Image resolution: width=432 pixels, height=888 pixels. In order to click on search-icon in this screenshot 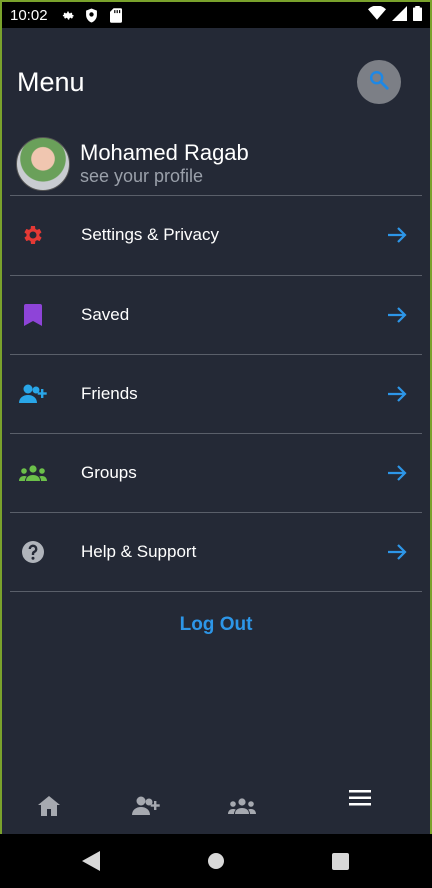, I will do `click(379, 82)`.